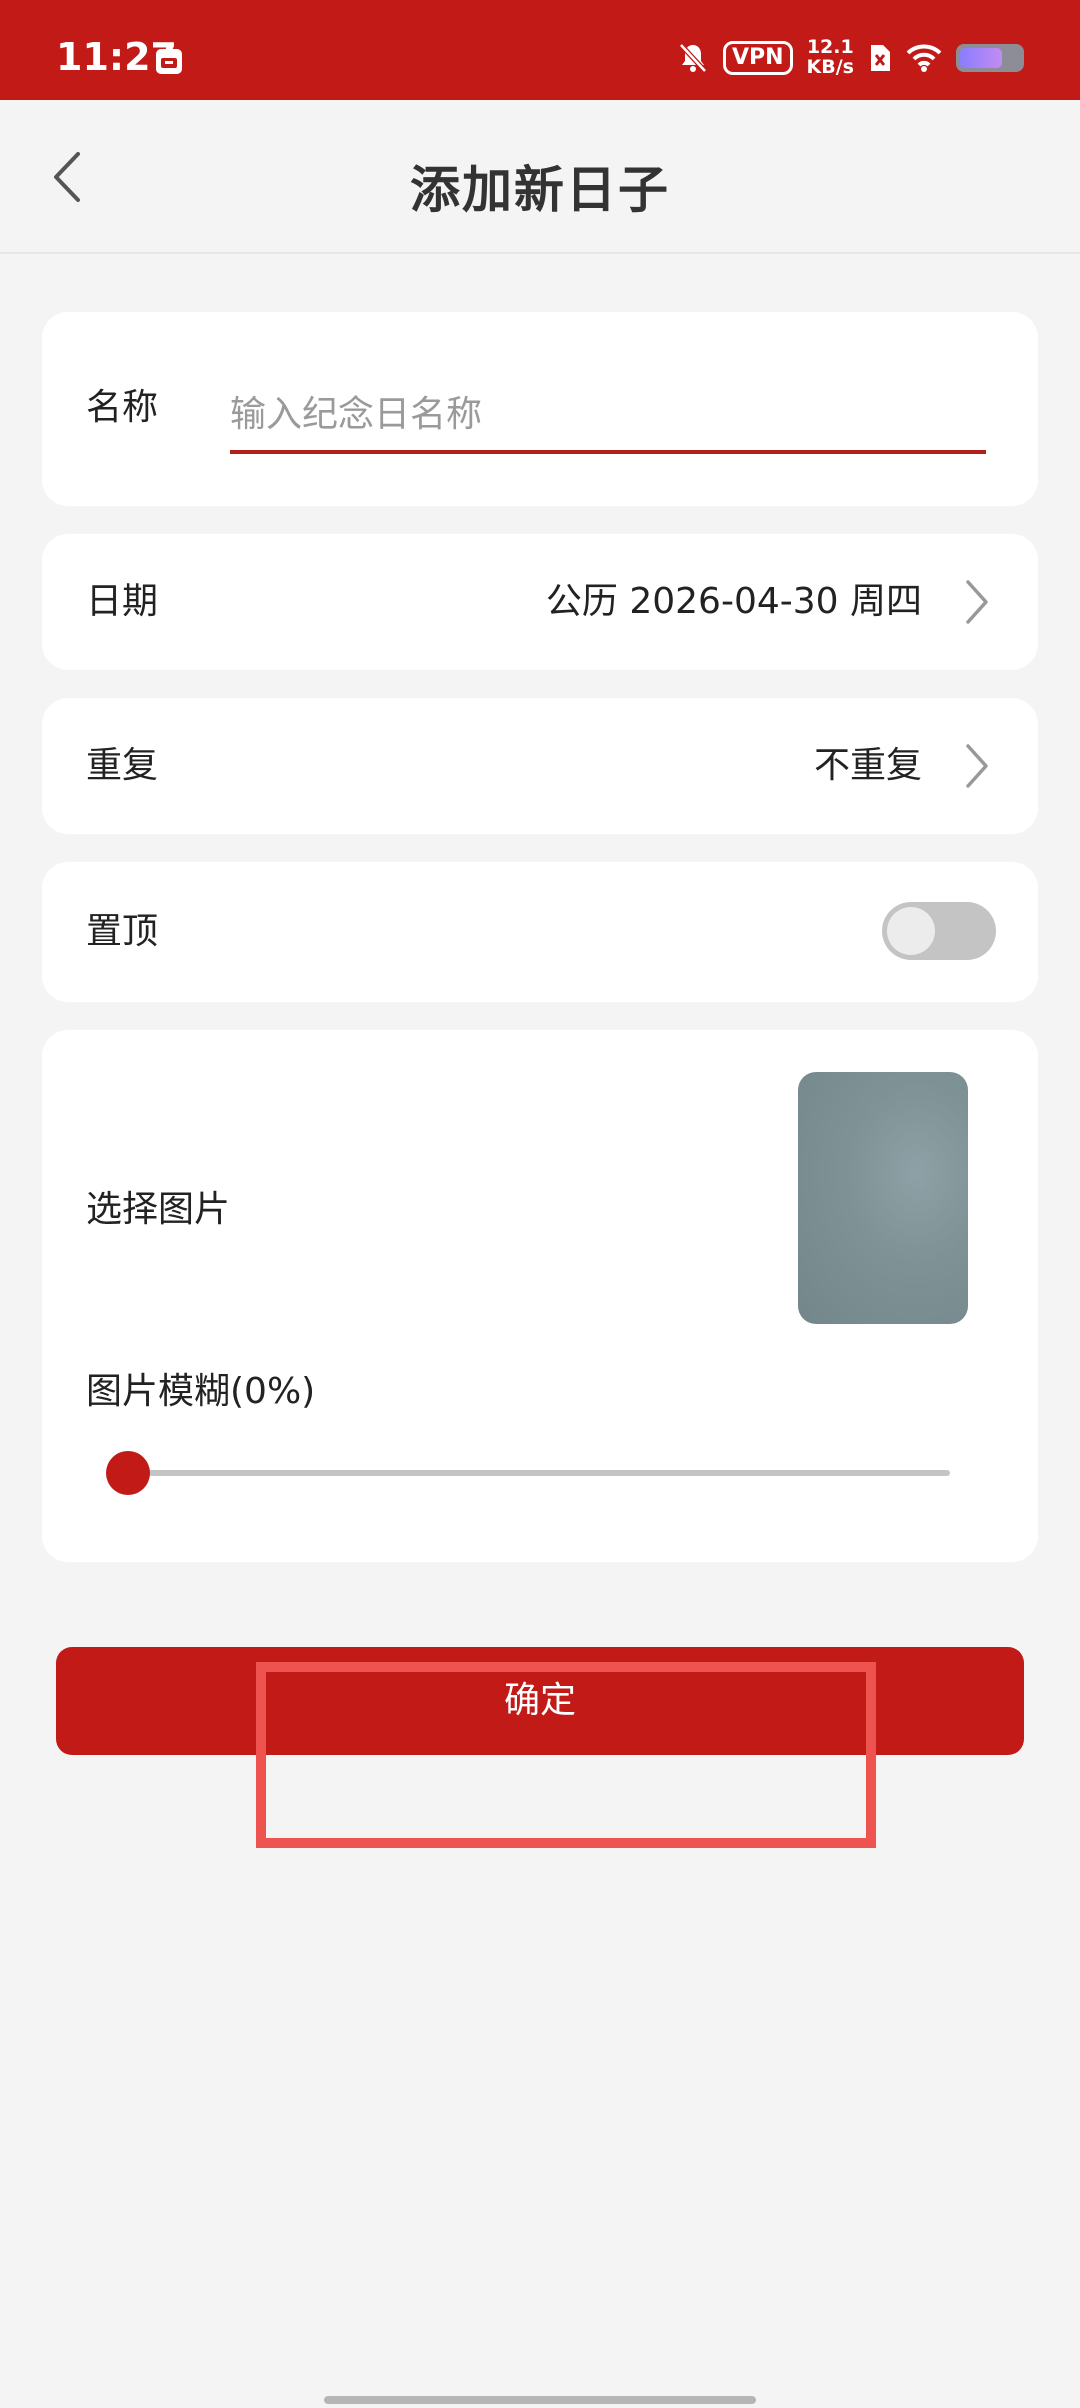 The height and width of the screenshot is (2408, 1080). What do you see at coordinates (608, 414) in the screenshot?
I see `name-input` at bounding box center [608, 414].